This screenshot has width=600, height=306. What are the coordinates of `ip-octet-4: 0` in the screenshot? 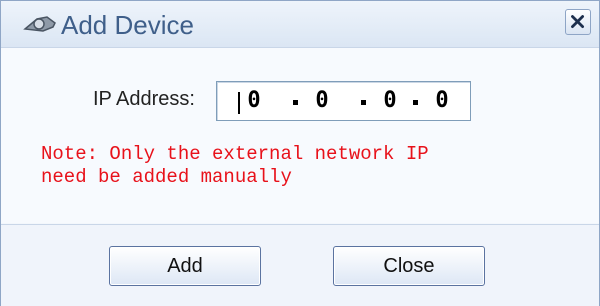 It's located at (442, 101).